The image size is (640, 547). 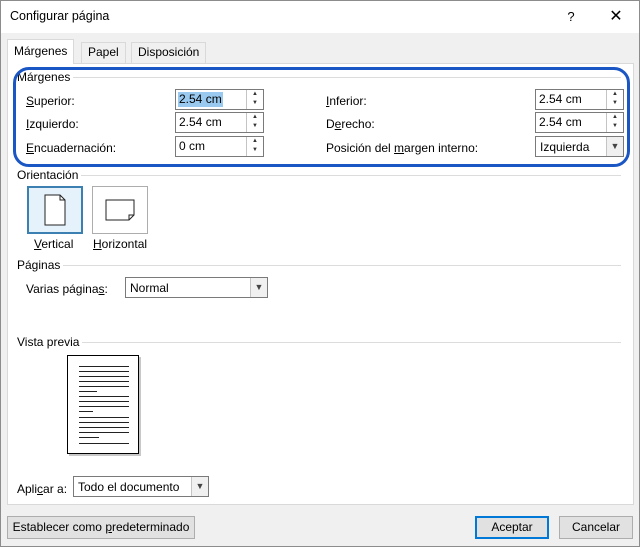 What do you see at coordinates (49, 175) in the screenshot?
I see `orientation-section-label: Orientación` at bounding box center [49, 175].